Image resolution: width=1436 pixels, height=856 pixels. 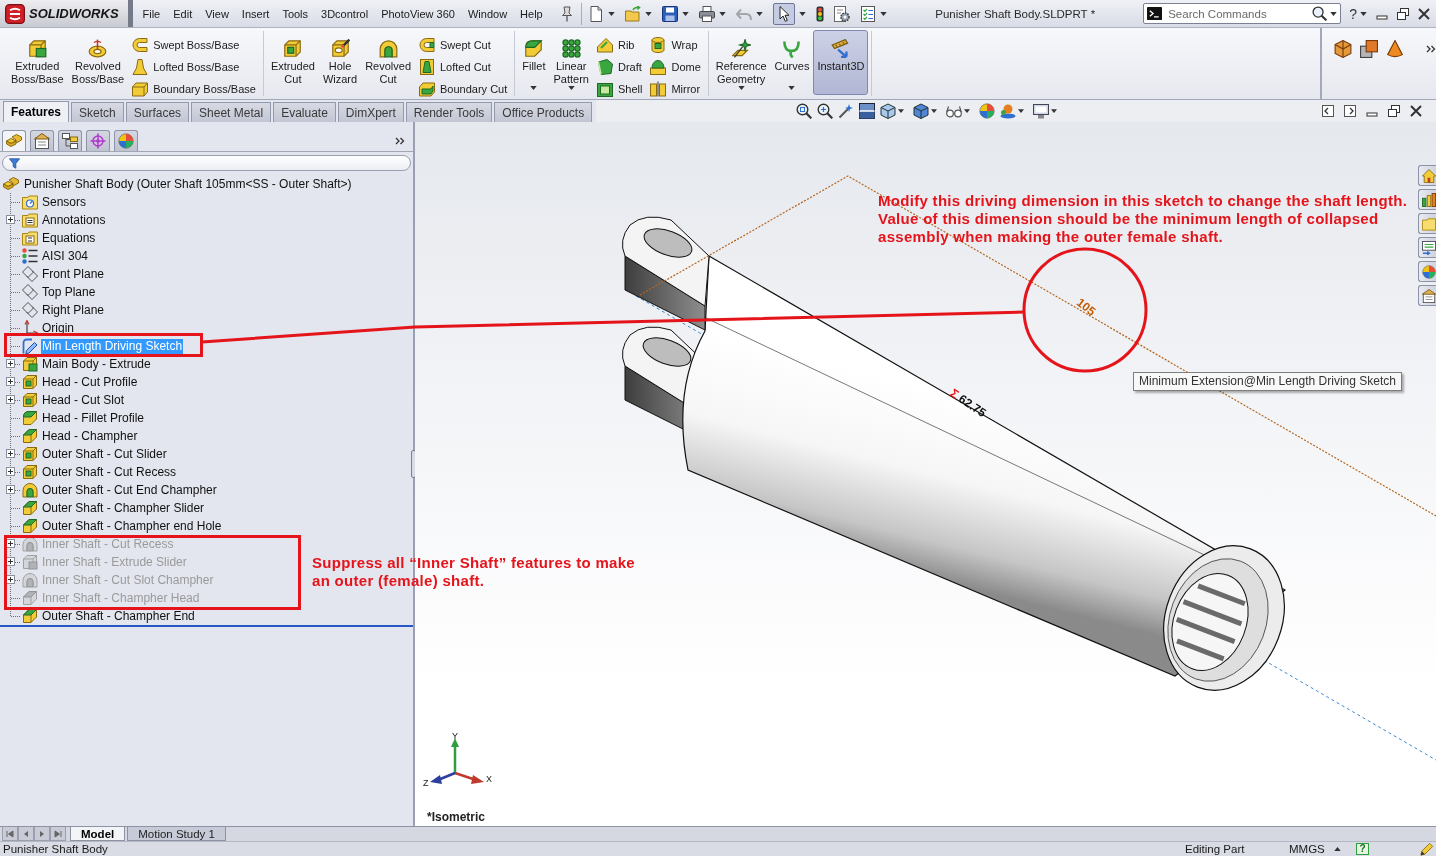 I want to click on help-menu: ?, so click(x=1353, y=13).